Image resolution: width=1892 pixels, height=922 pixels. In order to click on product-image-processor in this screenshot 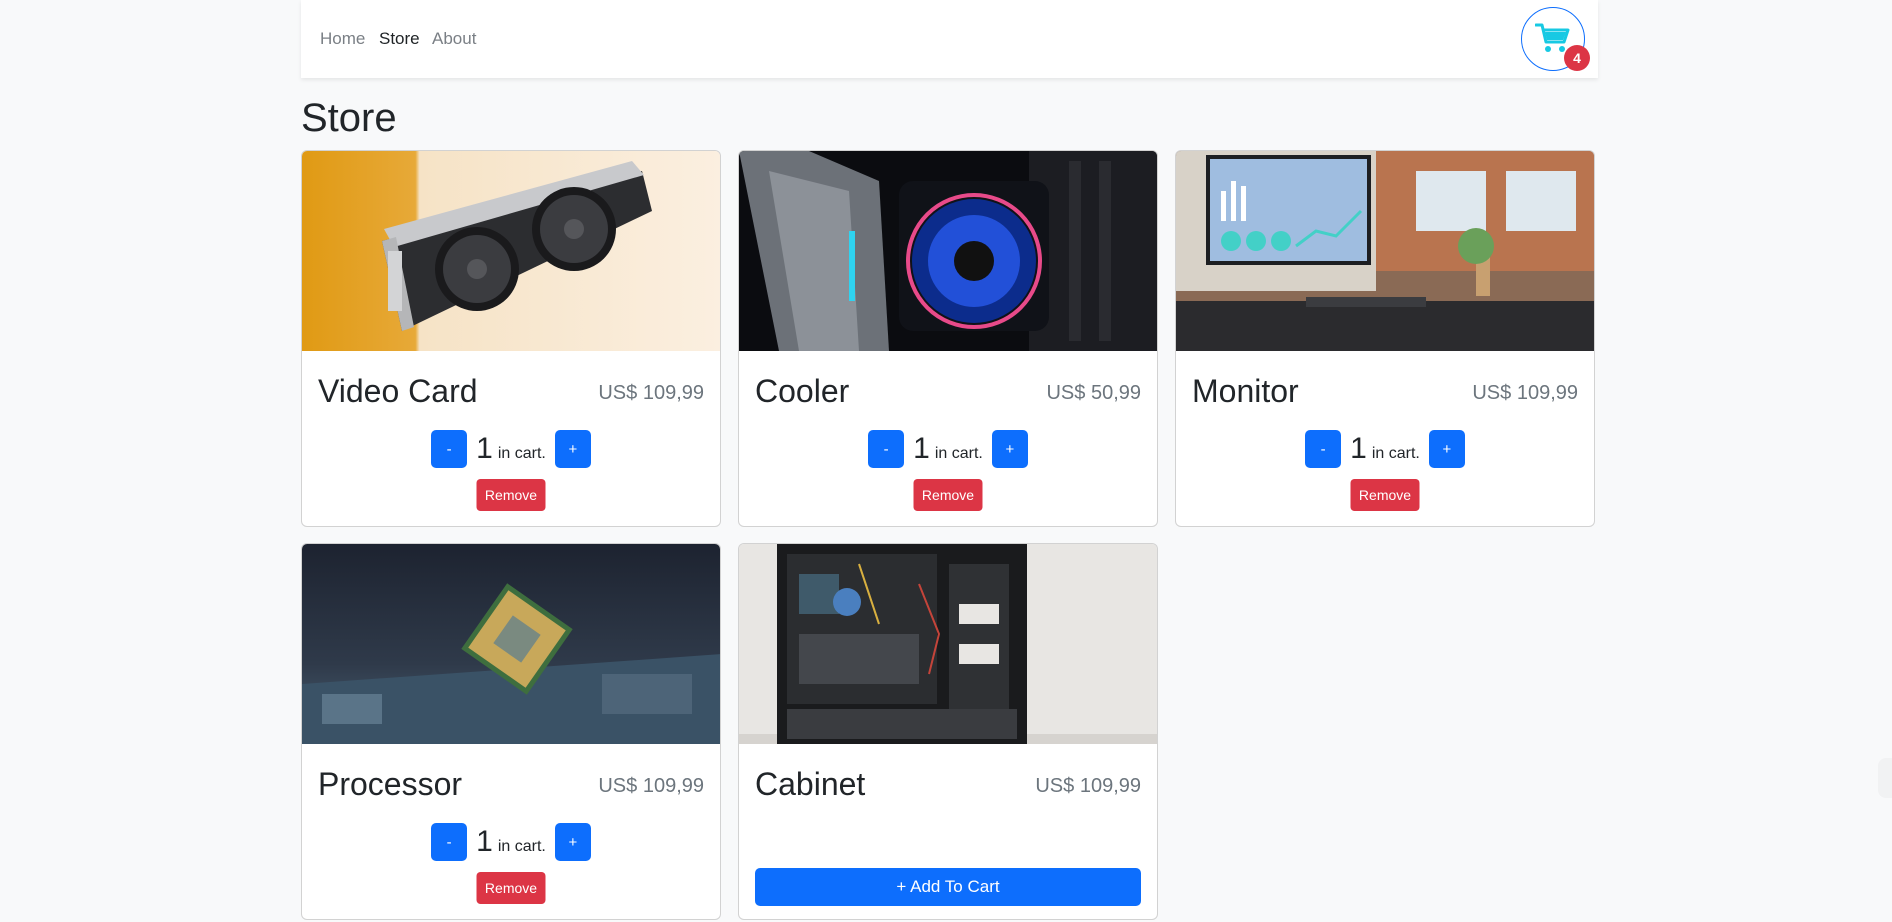, I will do `click(511, 644)`.